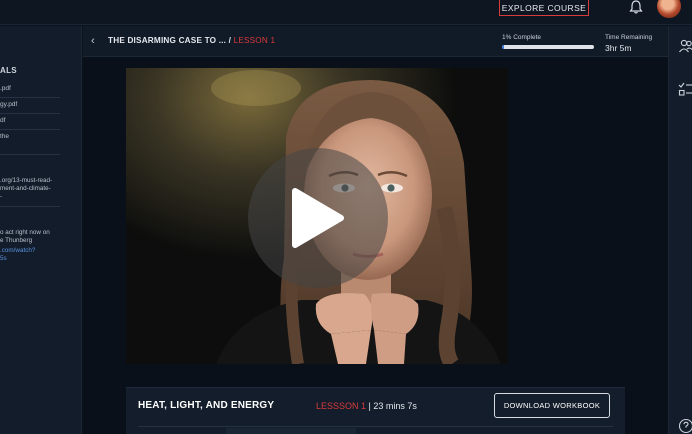 Image resolution: width=692 pixels, height=434 pixels. Describe the element at coordinates (26, 181) in the screenshot. I see `resource-link-line-1: .org/13-must-read-` at that location.